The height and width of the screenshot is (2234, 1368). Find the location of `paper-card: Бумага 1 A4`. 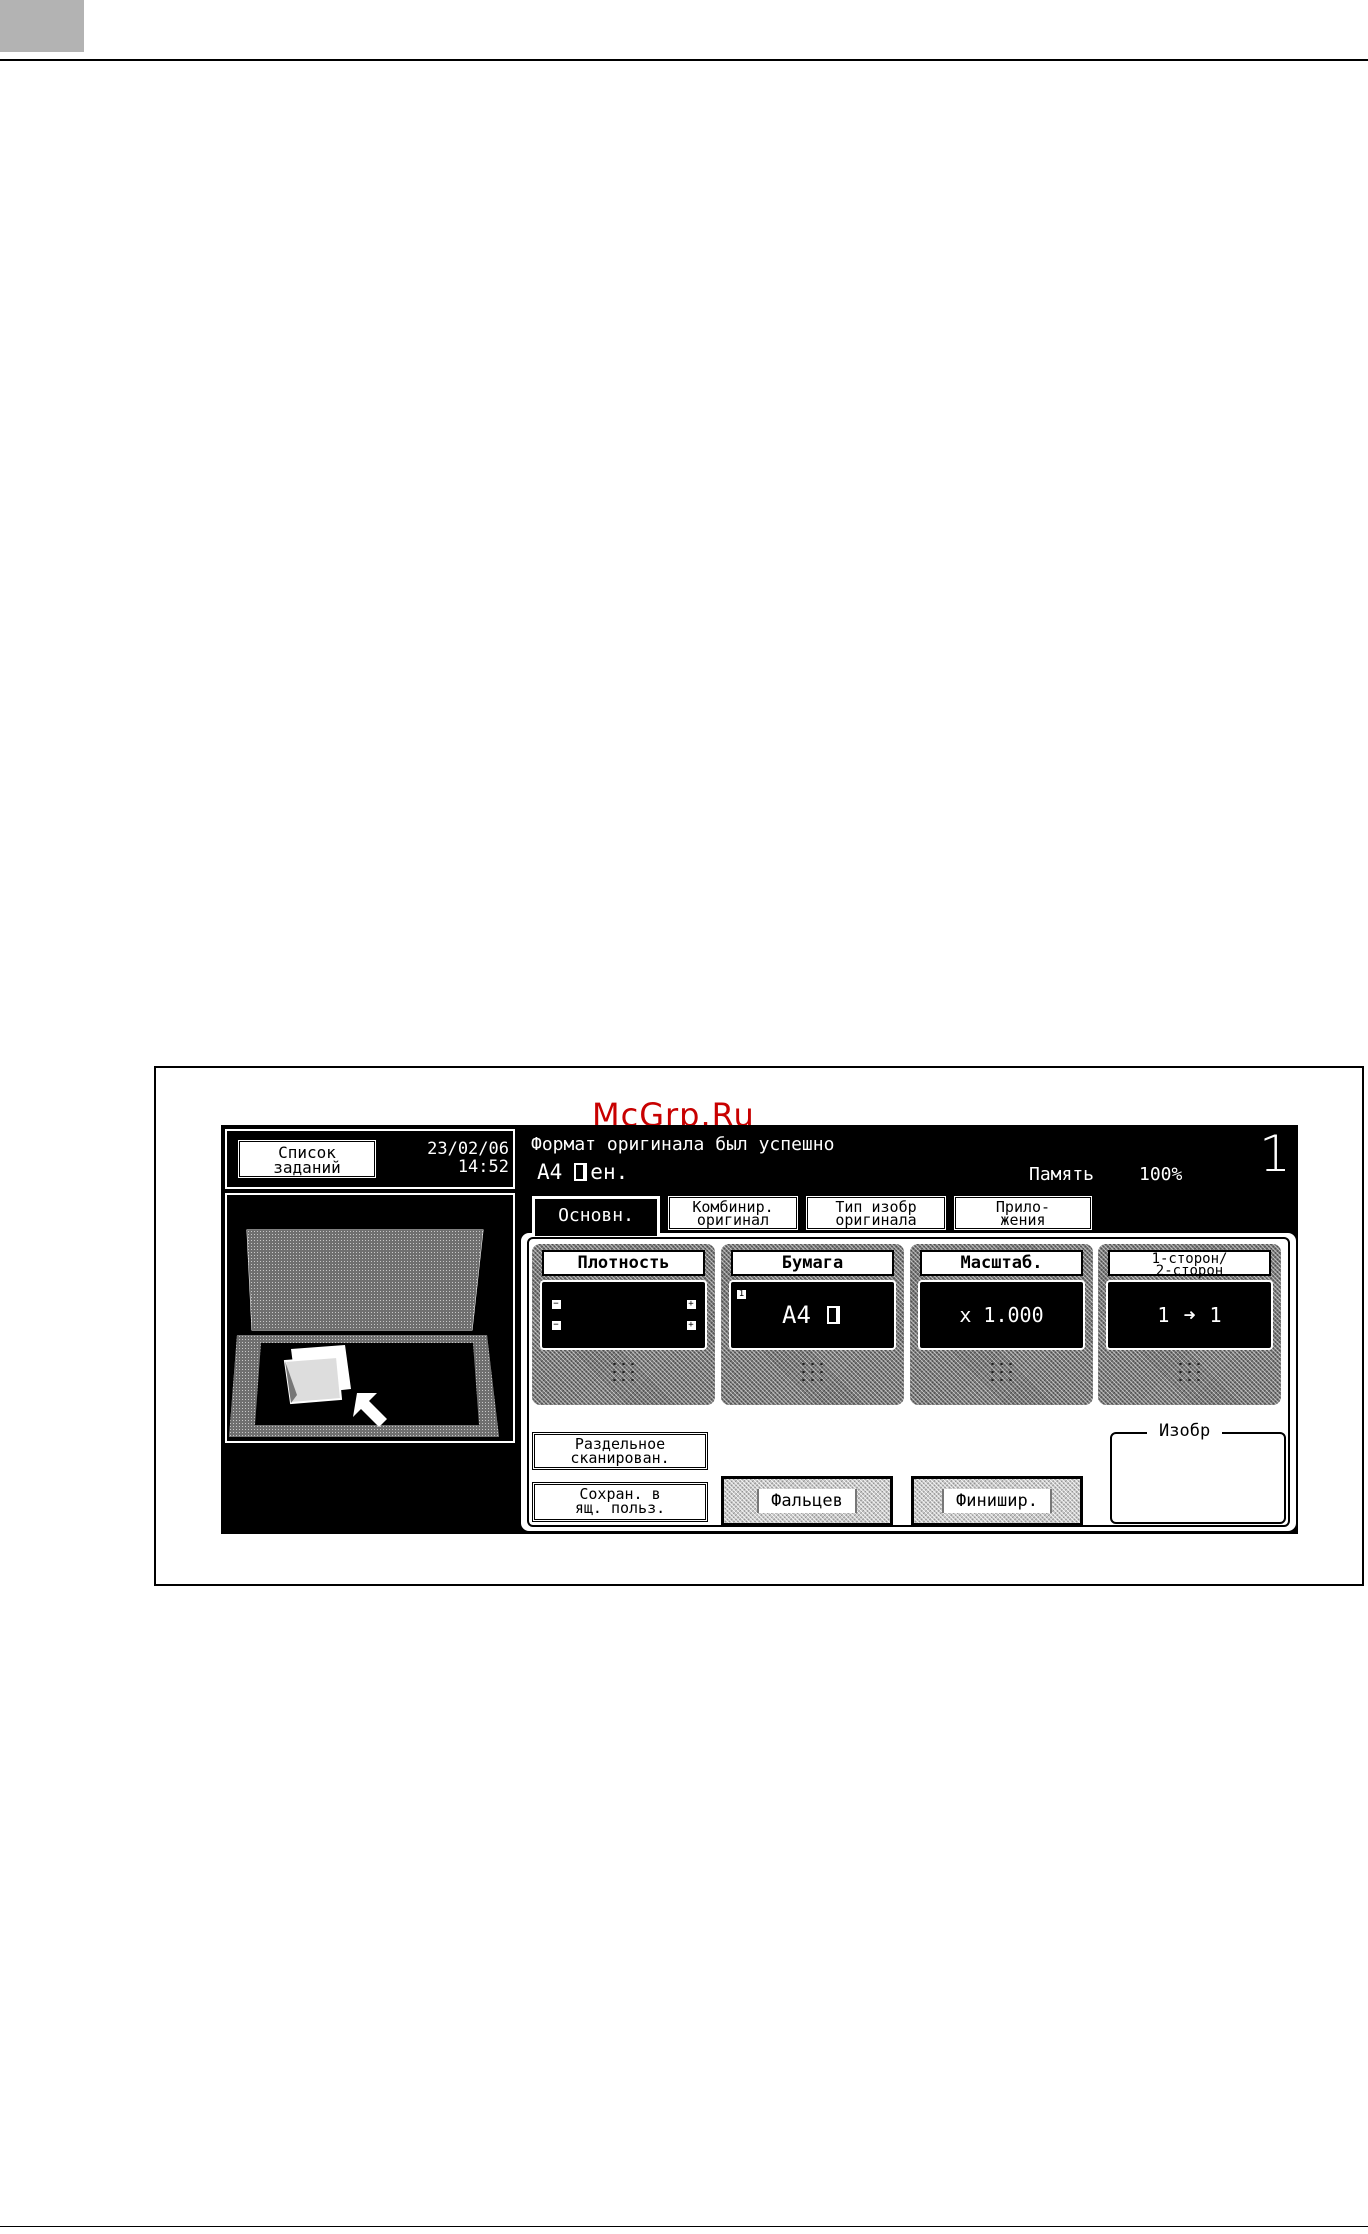

paper-card: Бумага 1 A4 is located at coordinates (812, 1324).